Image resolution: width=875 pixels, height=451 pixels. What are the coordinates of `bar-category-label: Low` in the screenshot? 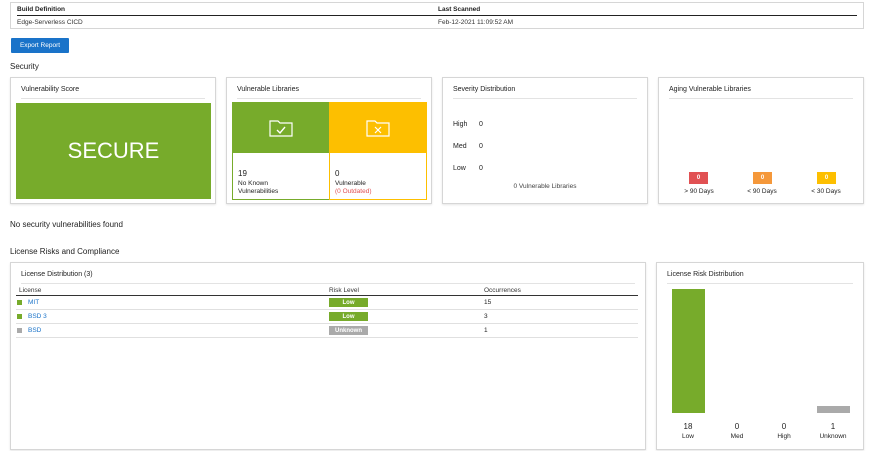 It's located at (688, 436).